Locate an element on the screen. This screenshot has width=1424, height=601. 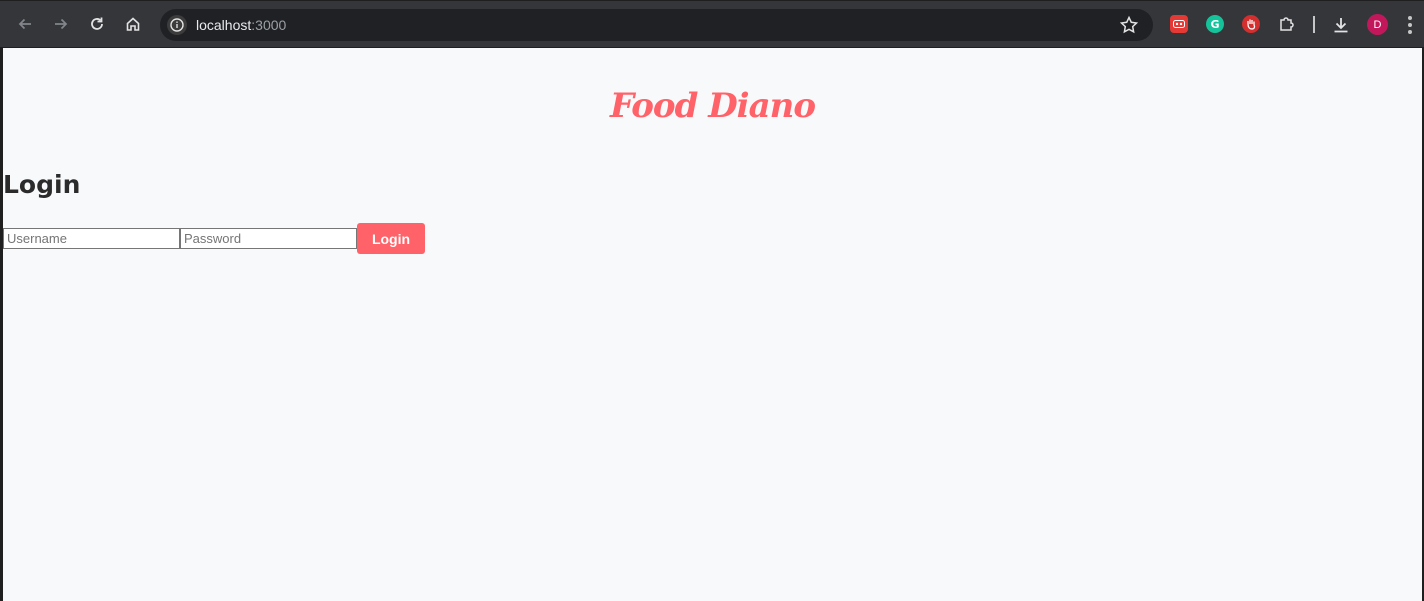
password-input is located at coordinates (268, 238).